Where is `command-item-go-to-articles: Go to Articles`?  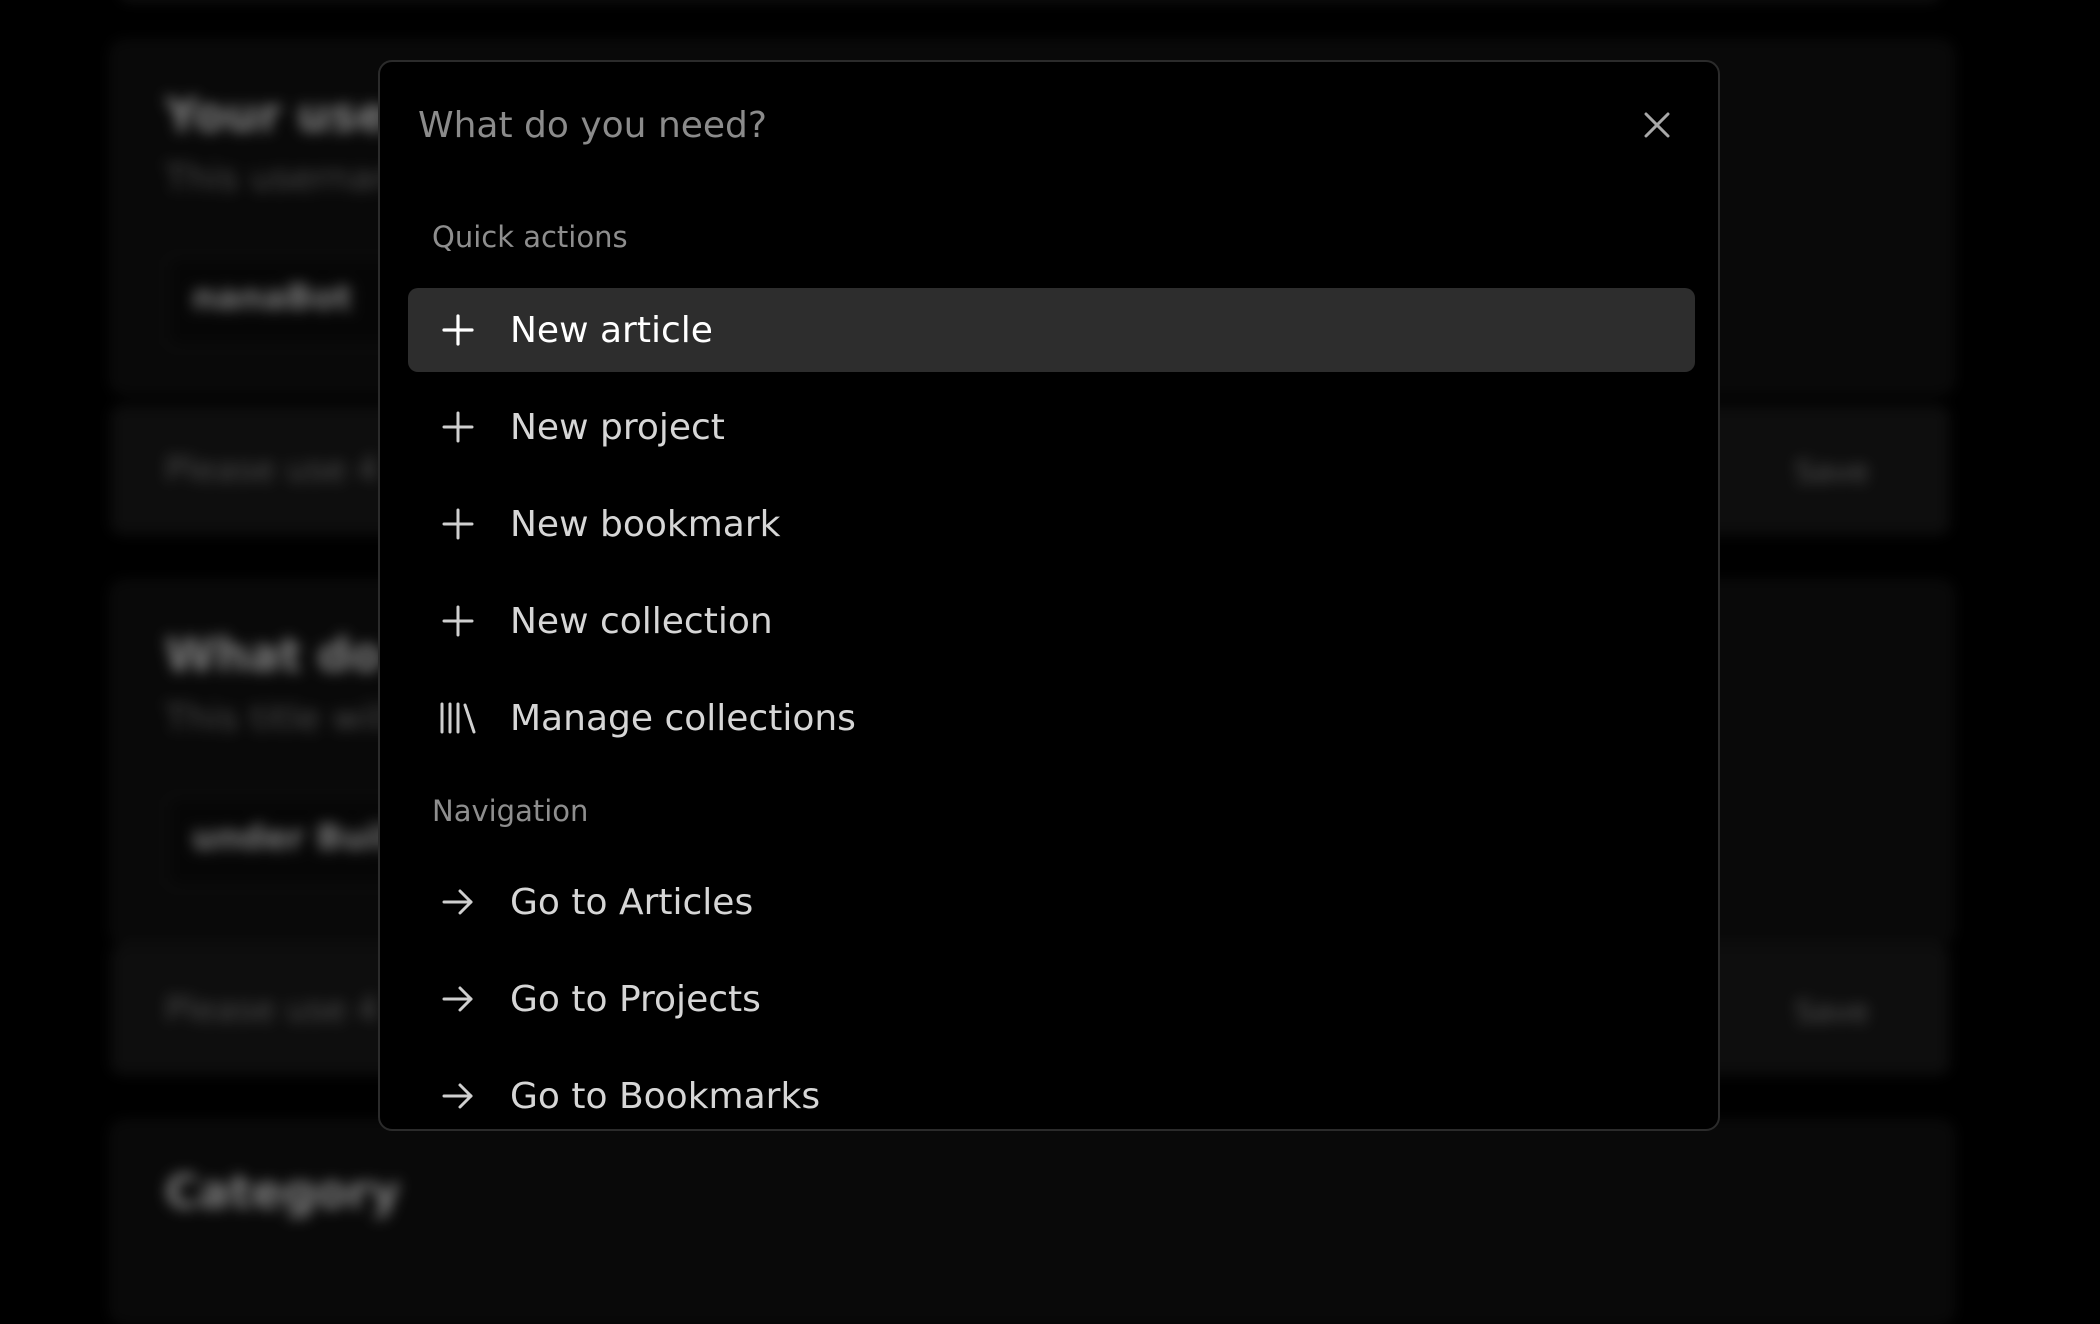 command-item-go-to-articles: Go to Articles is located at coordinates (1051, 902).